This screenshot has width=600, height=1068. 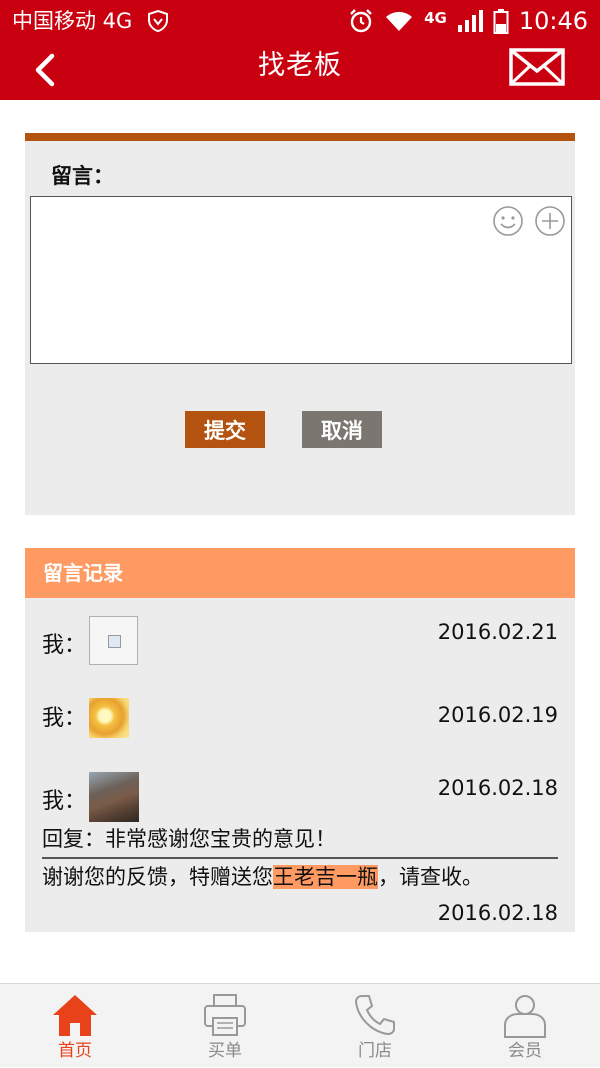 What do you see at coordinates (225, 1051) in the screenshot?
I see `nav-label: 买单` at bounding box center [225, 1051].